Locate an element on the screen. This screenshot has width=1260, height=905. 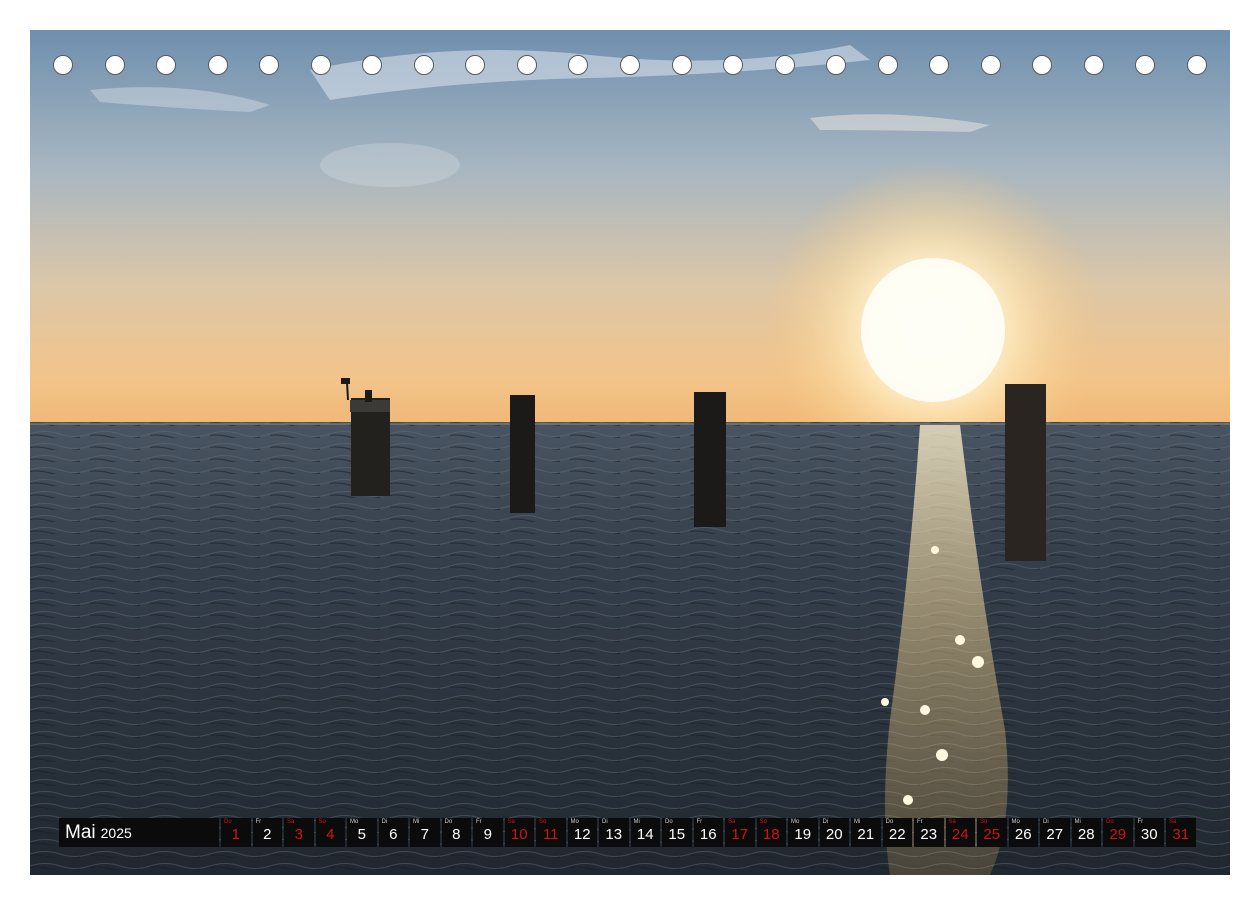
day-cell: Mo 12 is located at coordinates (582, 832).